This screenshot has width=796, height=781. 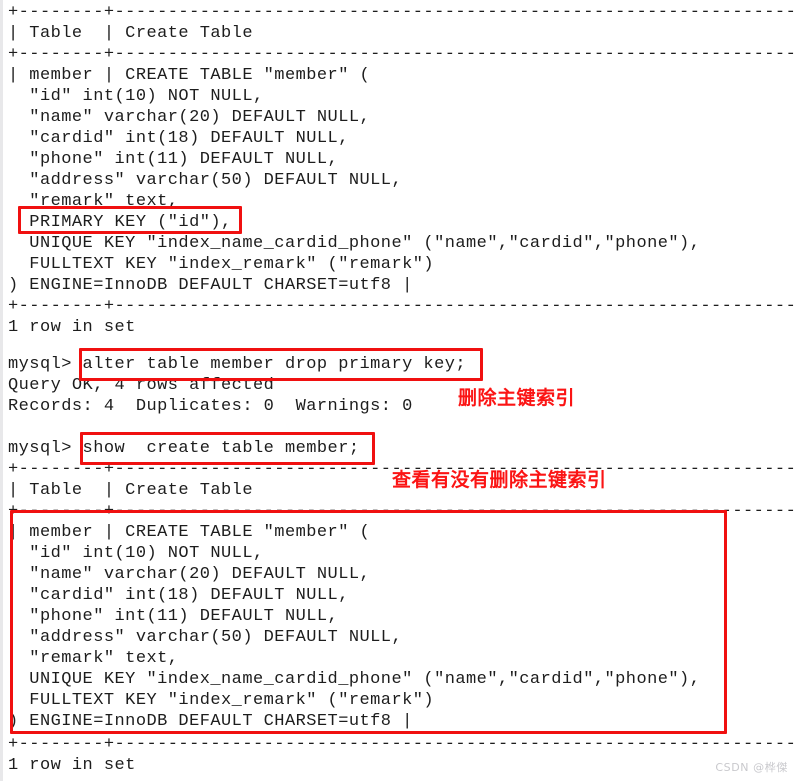 I want to click on watermark: CSDN @桦傑, so click(x=751, y=767).